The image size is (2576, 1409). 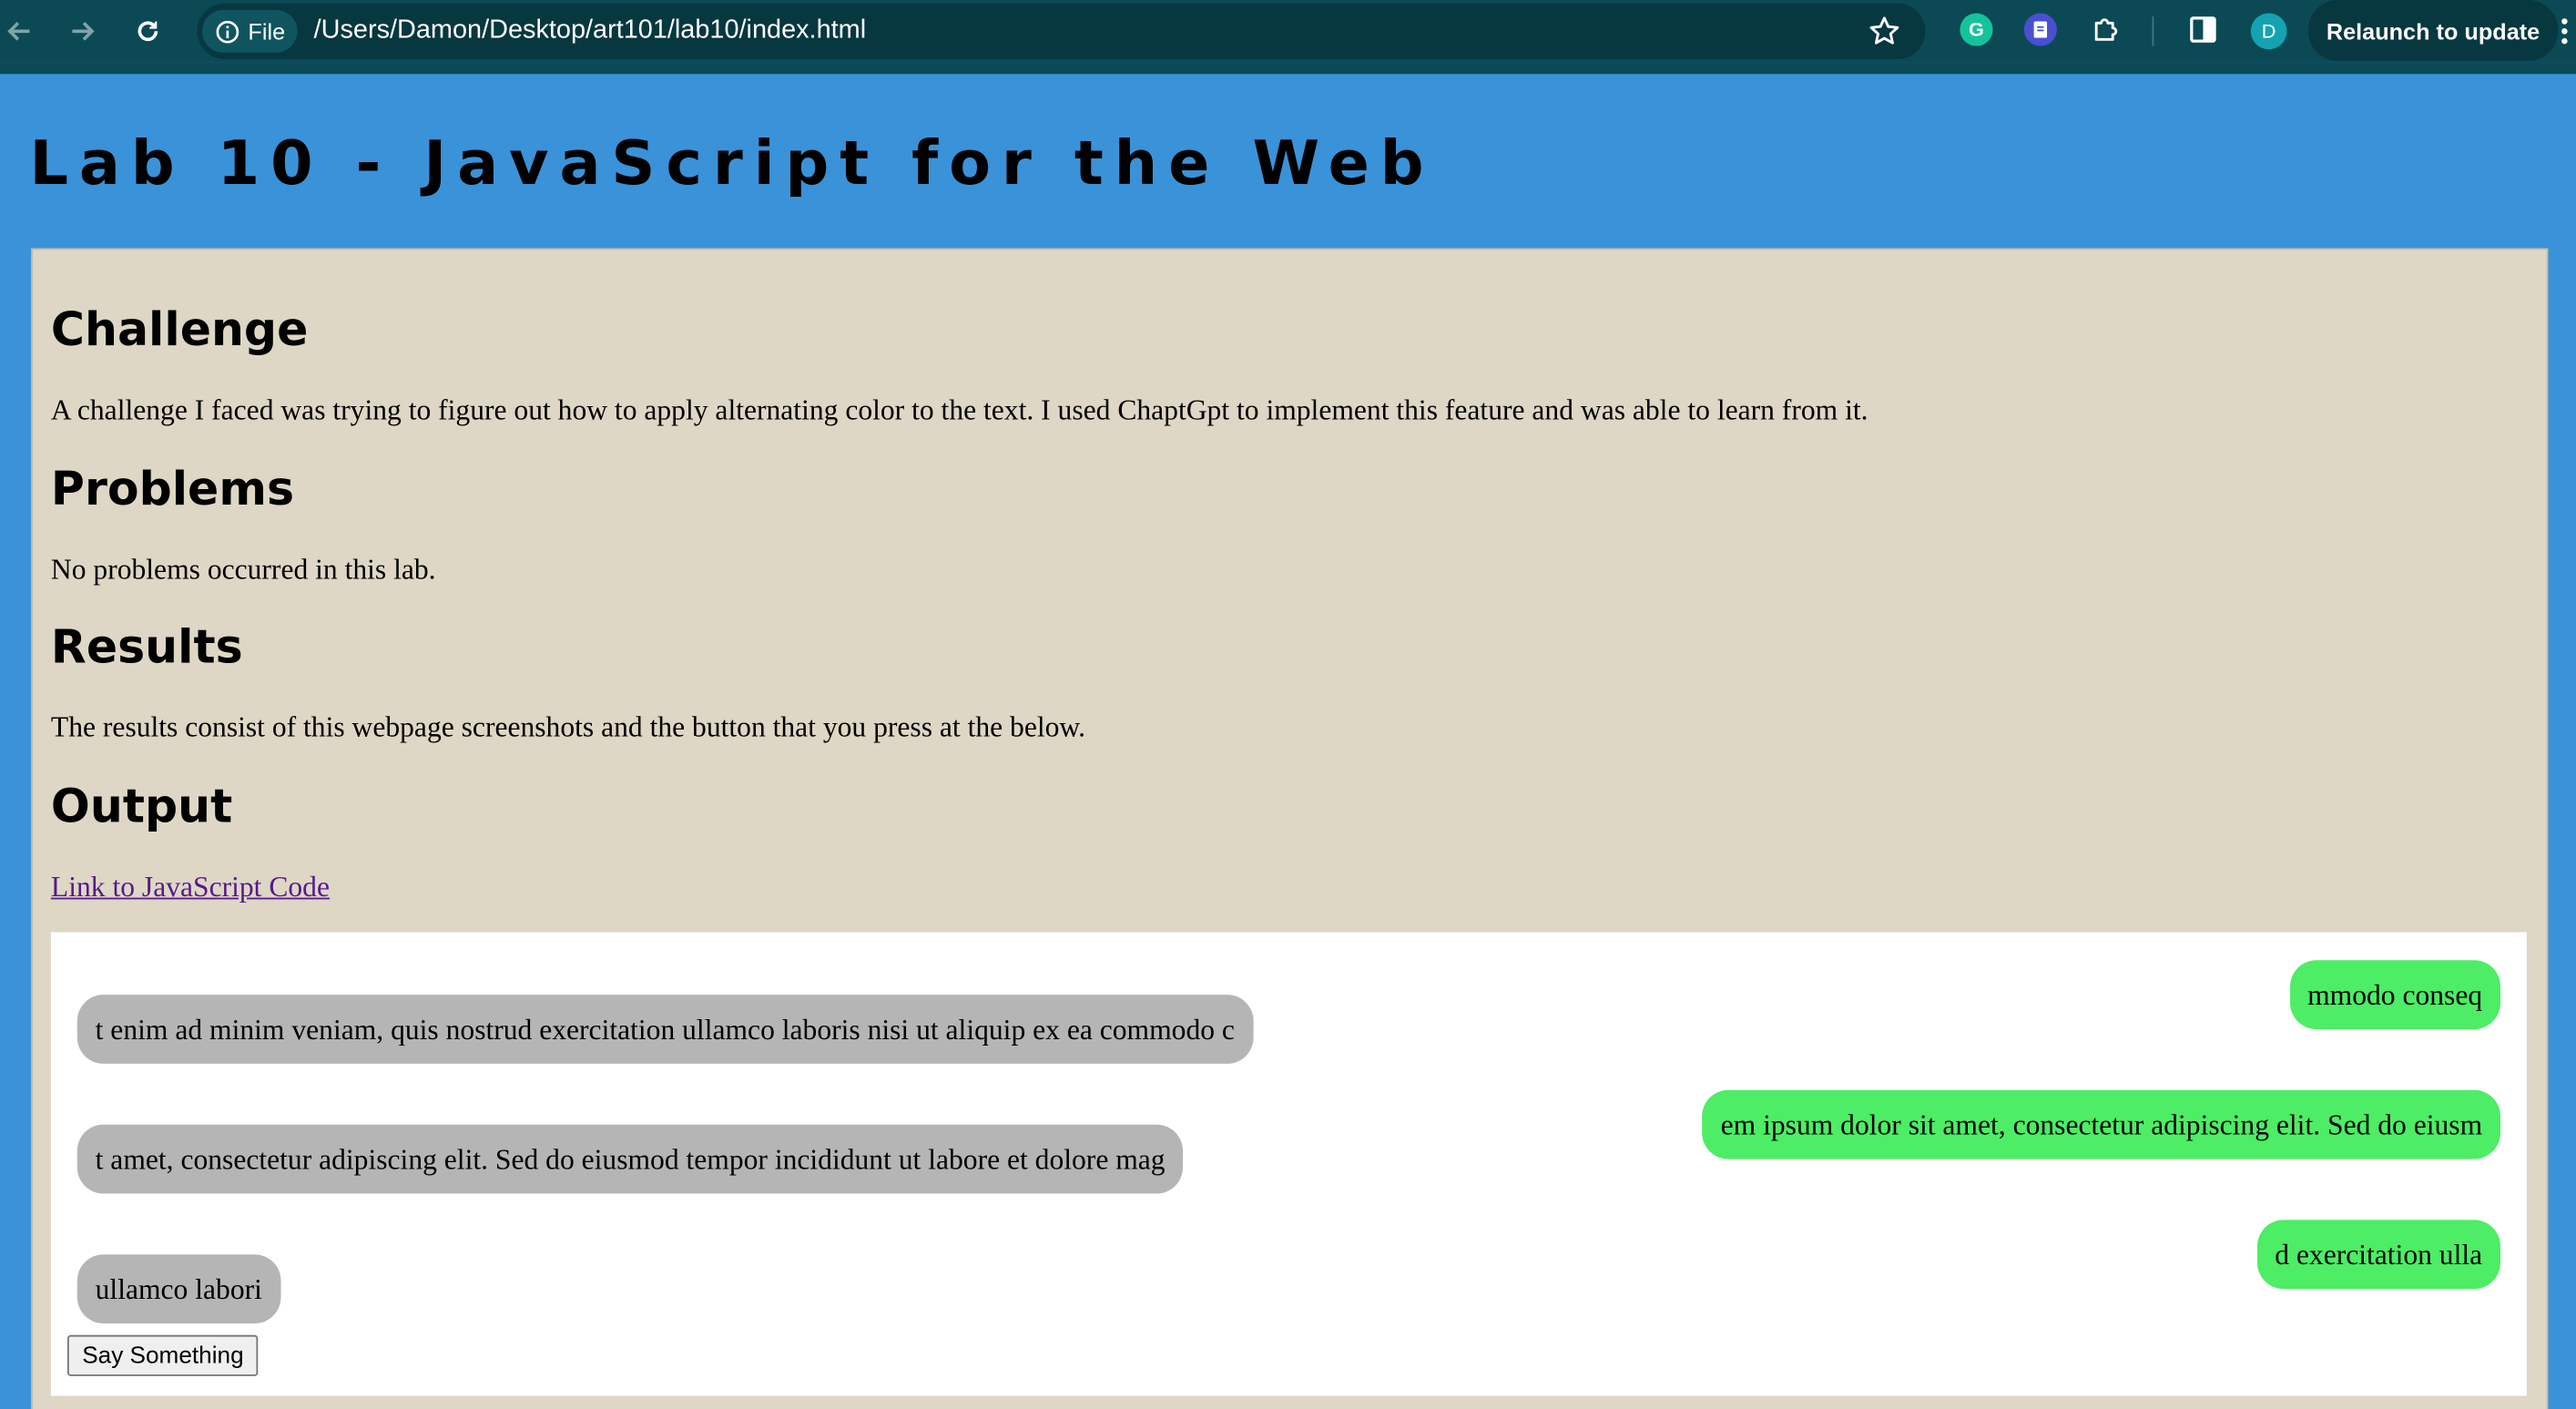 I want to click on reload-icon, so click(x=148, y=31).